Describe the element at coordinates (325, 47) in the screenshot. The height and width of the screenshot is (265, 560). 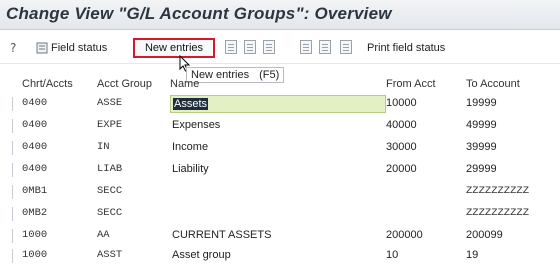
I see `select-block-icon` at that location.